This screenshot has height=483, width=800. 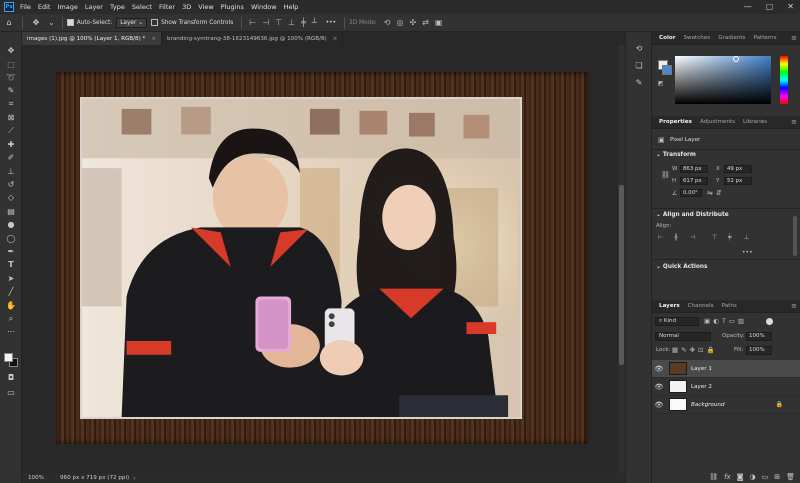 What do you see at coordinates (11, 63) in the screenshot?
I see `marquee-tool-icon: ⬚` at bounding box center [11, 63].